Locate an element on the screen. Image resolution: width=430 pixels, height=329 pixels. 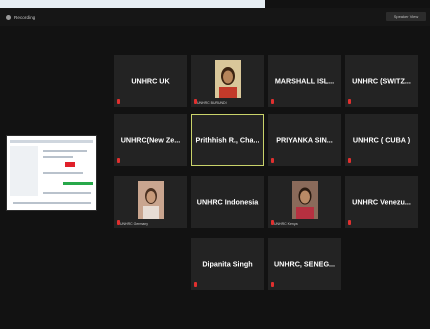
participant-tile: Dipanita Singh is located at coordinates (227, 264).